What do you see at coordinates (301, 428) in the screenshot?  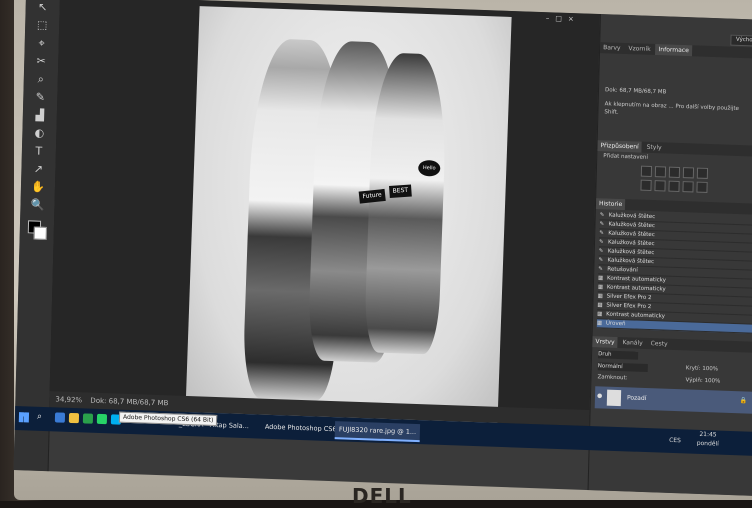 I see `taskbar-photoshop: Adobe Photoshop CS6` at bounding box center [301, 428].